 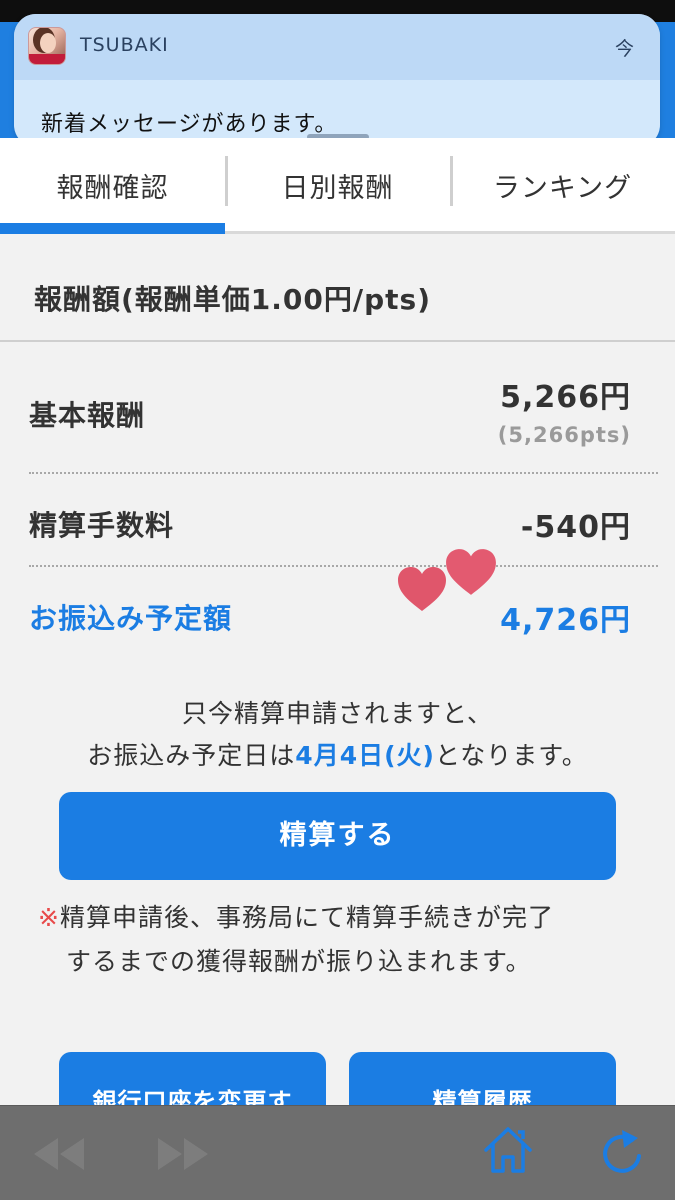 I want to click on base-reward-pts: (5,266pts), so click(x=564, y=435).